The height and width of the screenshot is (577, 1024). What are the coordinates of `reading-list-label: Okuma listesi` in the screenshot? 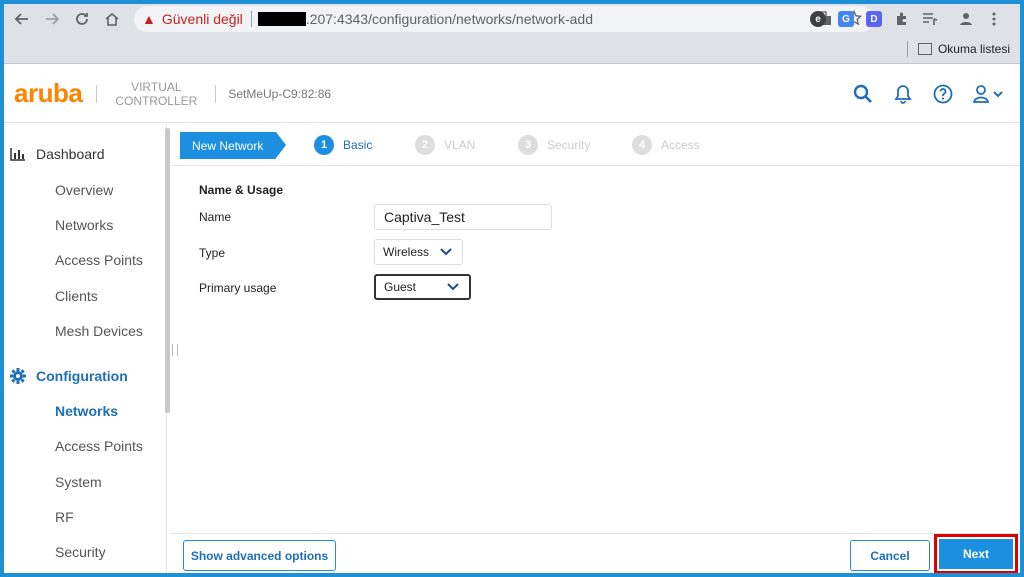 It's located at (973, 49).